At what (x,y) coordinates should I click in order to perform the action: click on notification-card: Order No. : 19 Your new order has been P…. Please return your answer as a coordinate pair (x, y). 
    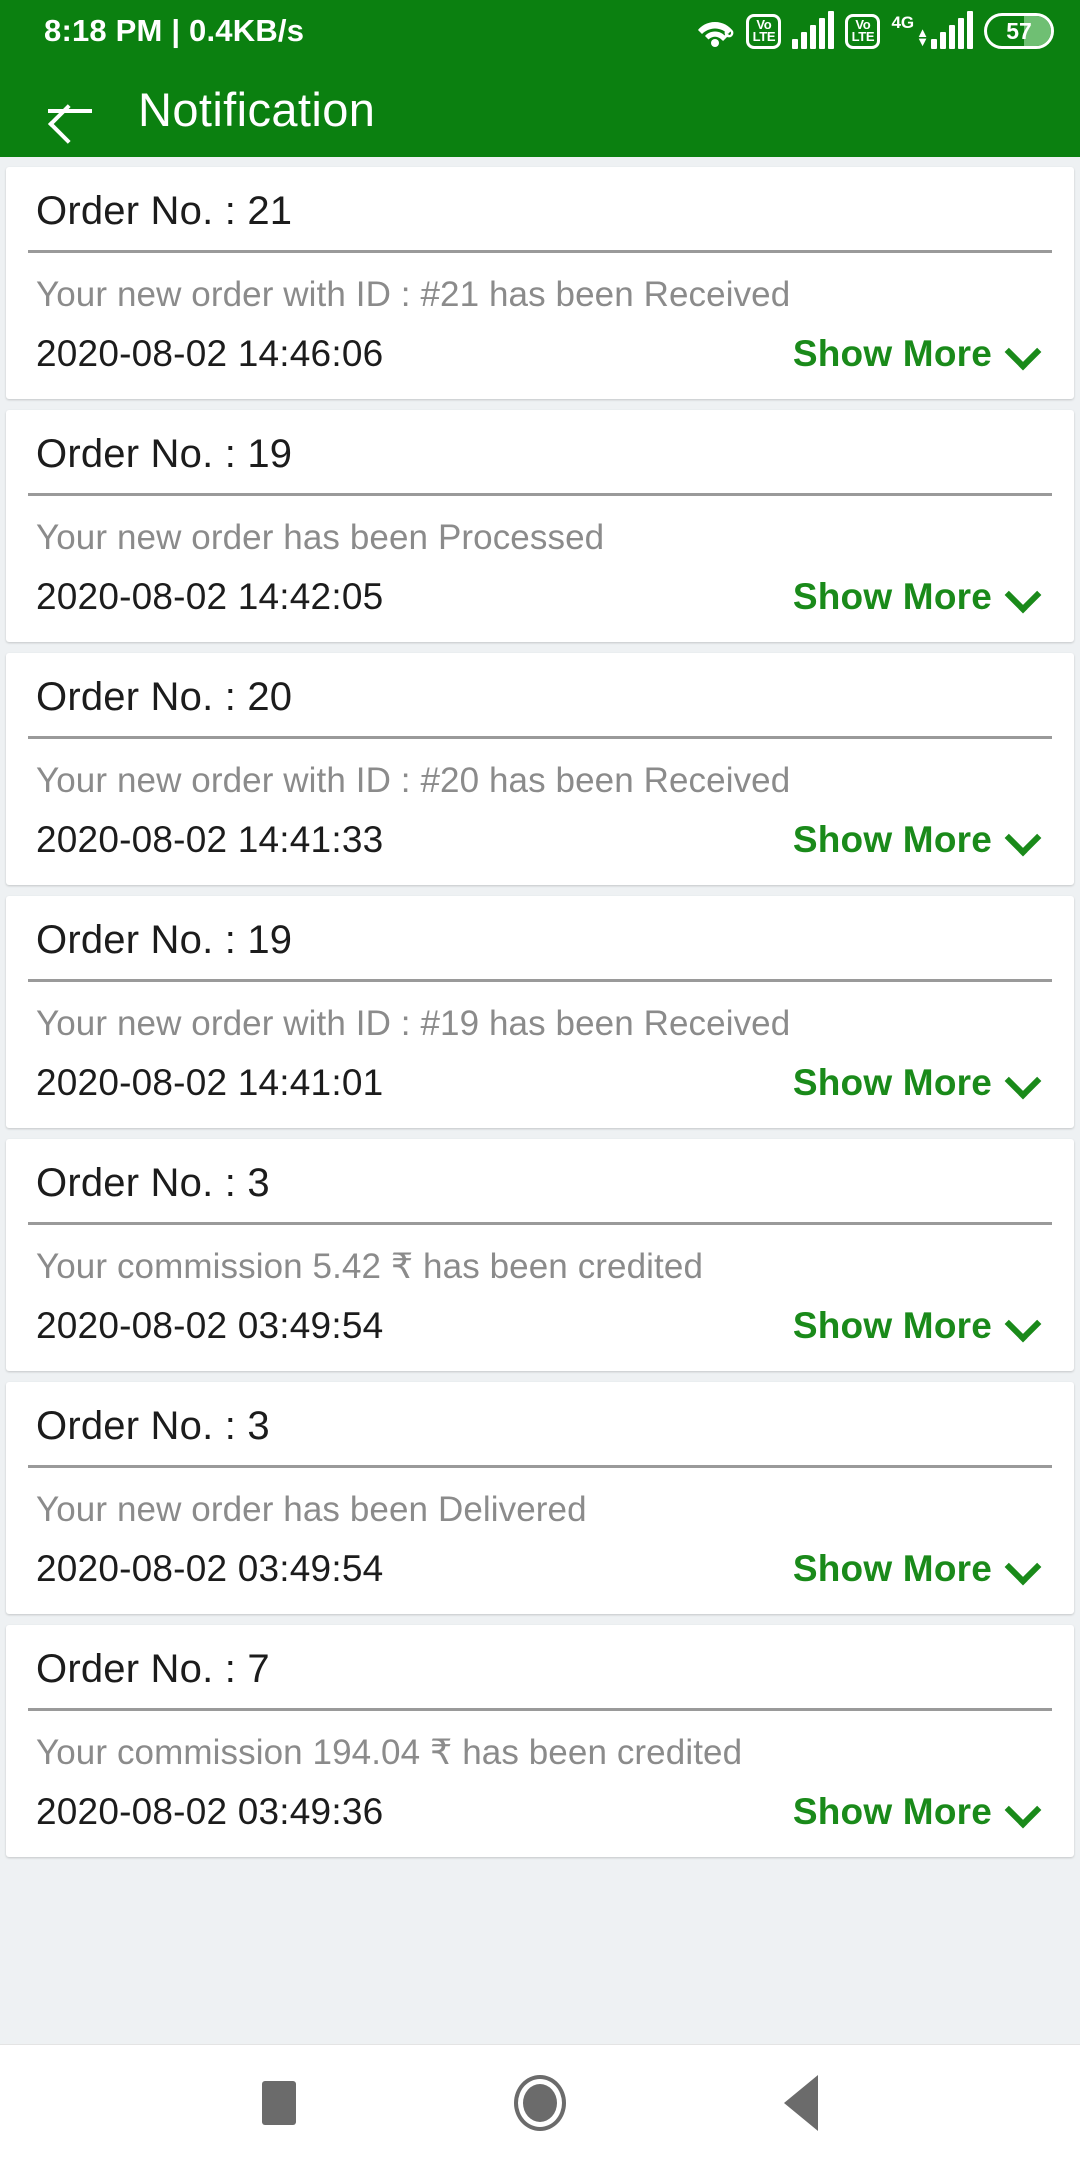
    Looking at the image, I should click on (540, 526).